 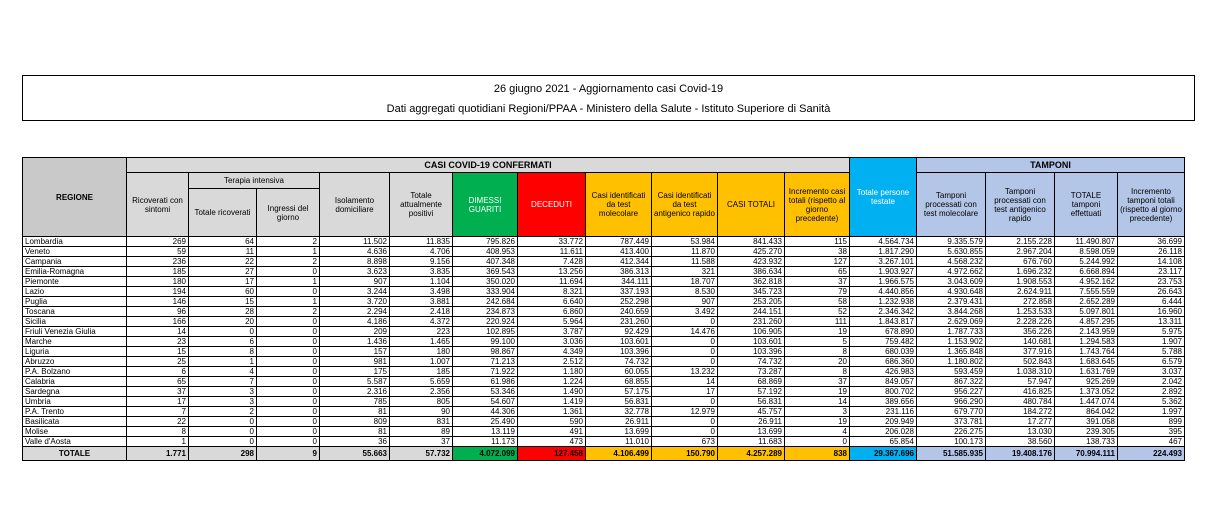 What do you see at coordinates (817, 291) in the screenshot?
I see `table-cell: 79` at bounding box center [817, 291].